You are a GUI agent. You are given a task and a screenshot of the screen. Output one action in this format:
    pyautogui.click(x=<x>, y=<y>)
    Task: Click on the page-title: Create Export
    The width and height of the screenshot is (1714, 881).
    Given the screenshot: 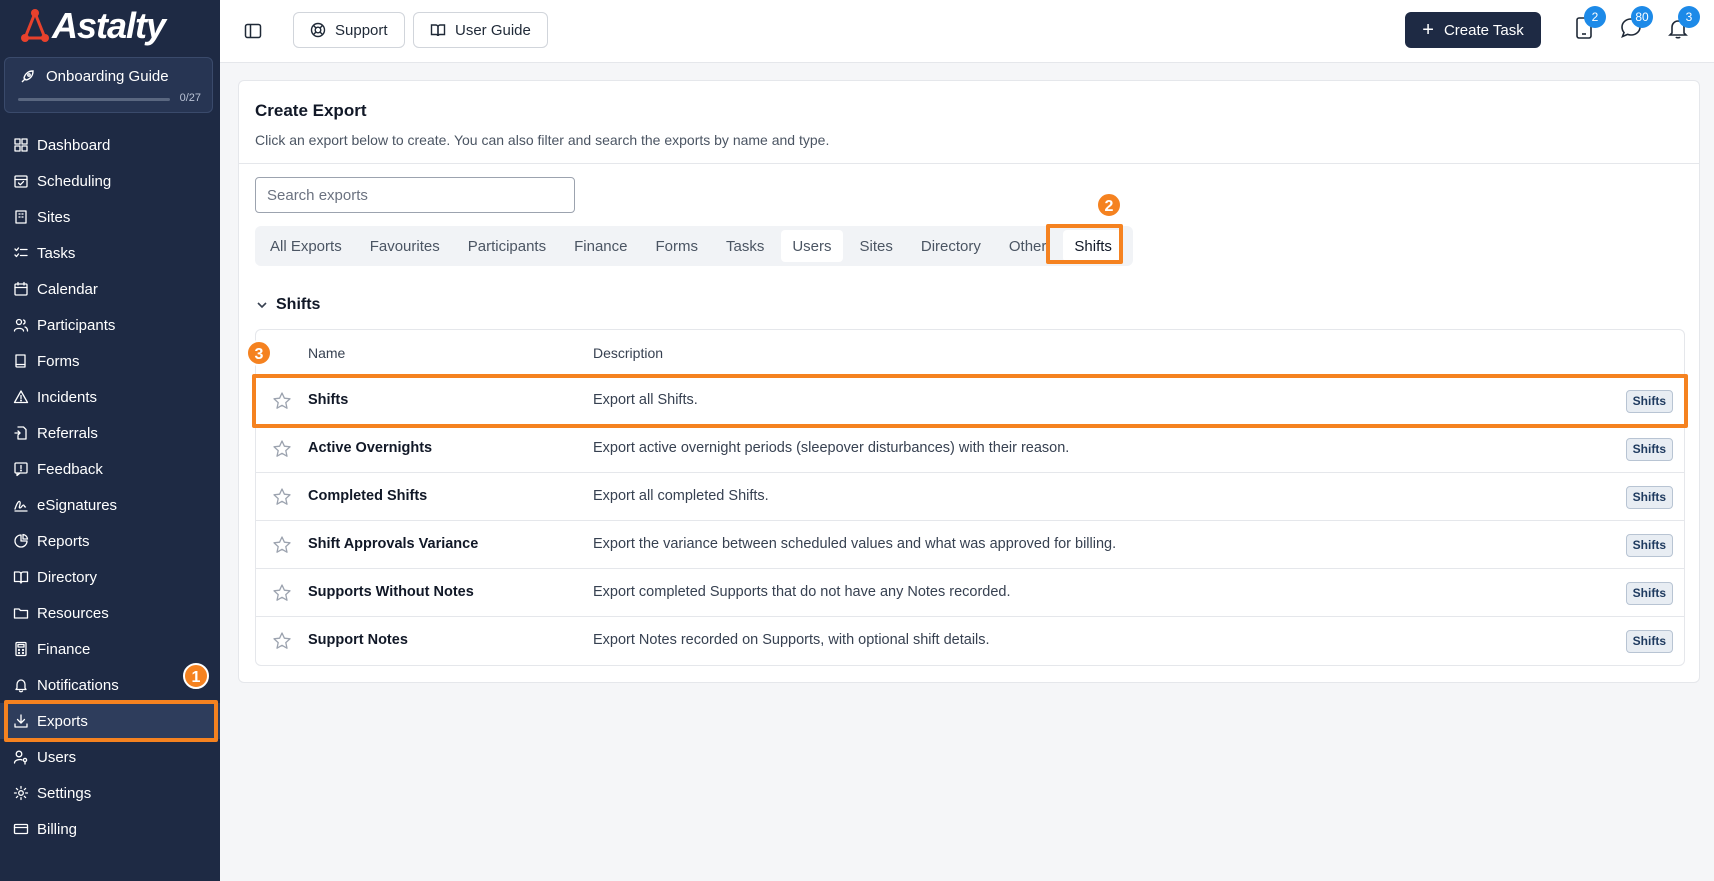 What is the action you would take?
    pyautogui.click(x=311, y=110)
    